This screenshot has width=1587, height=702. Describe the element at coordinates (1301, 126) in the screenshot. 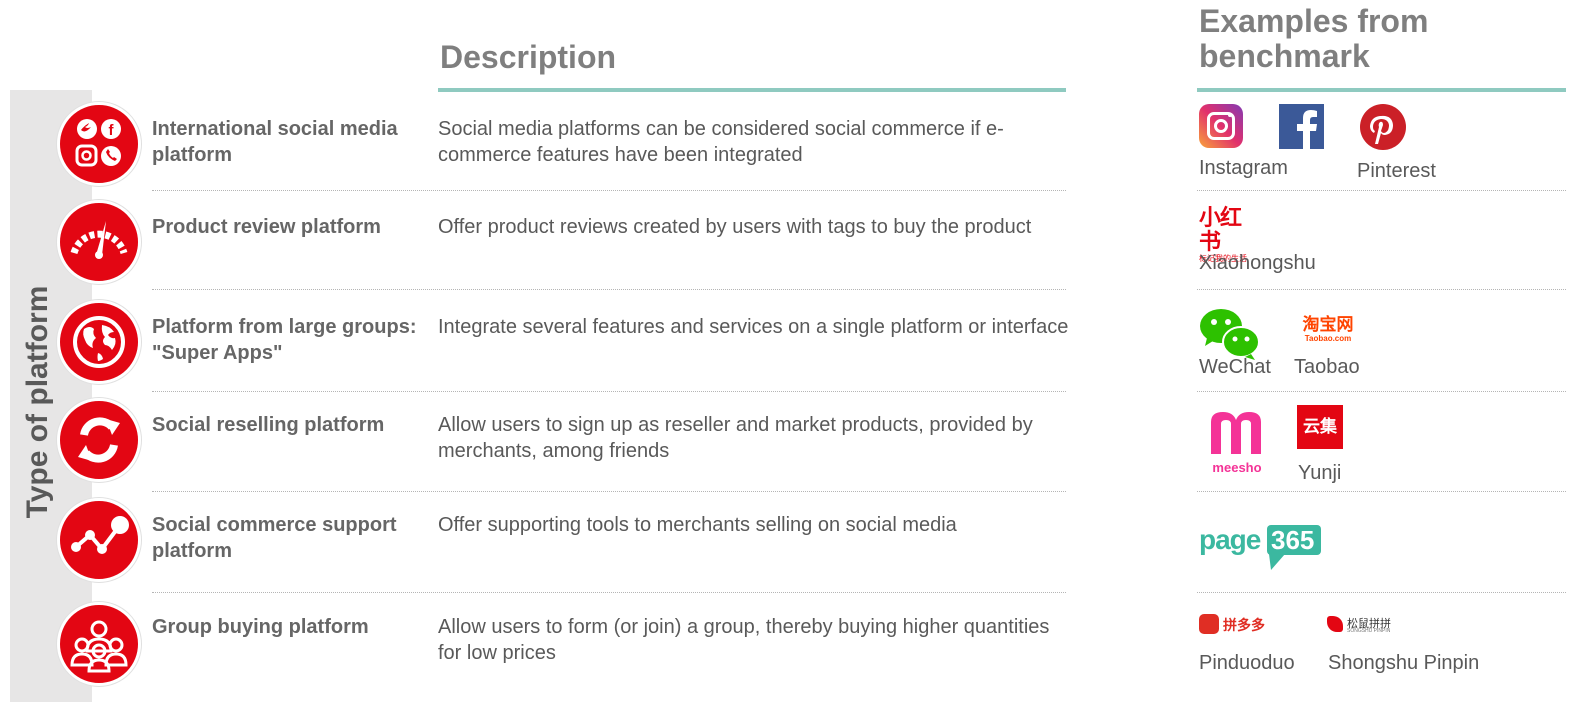

I see `facebook-logo` at that location.